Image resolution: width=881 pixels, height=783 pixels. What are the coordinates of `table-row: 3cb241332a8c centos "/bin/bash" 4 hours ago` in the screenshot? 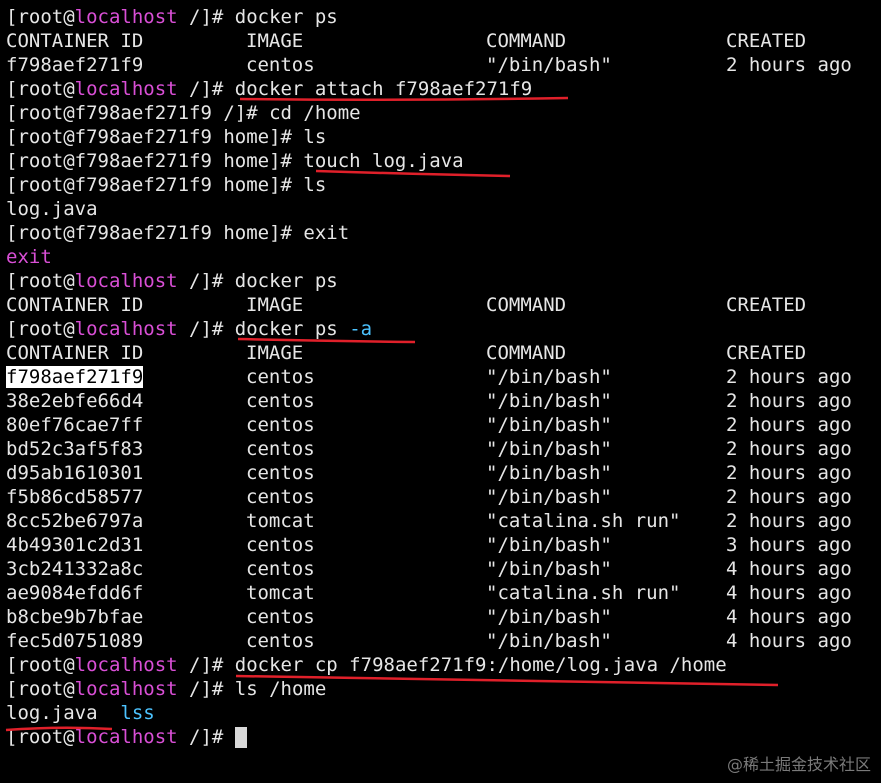 It's located at (442, 569).